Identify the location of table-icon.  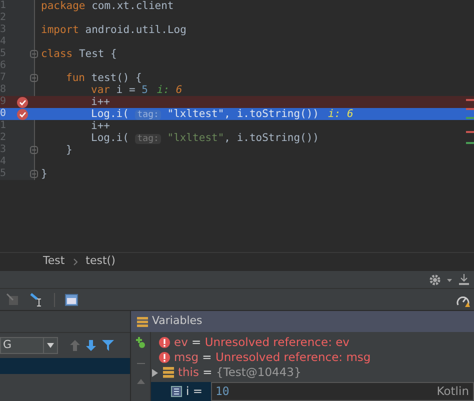
(71, 300).